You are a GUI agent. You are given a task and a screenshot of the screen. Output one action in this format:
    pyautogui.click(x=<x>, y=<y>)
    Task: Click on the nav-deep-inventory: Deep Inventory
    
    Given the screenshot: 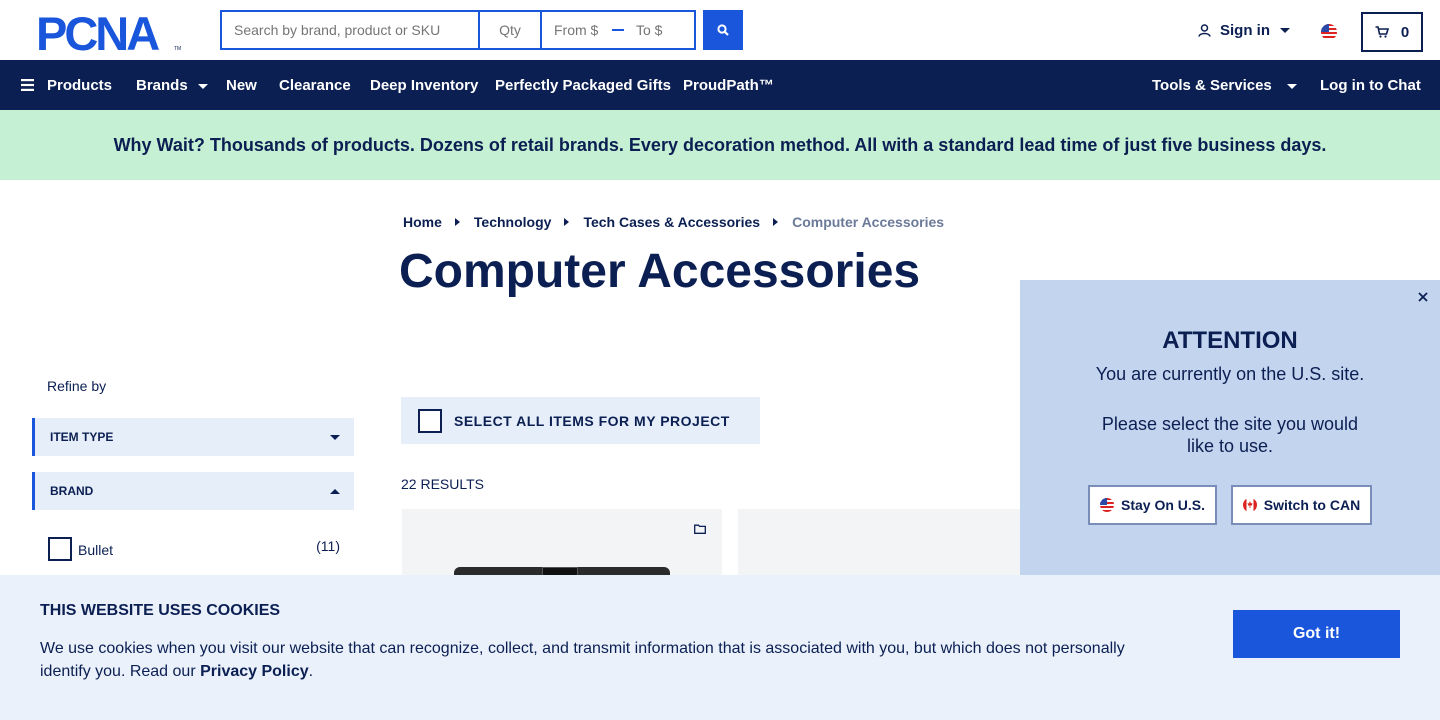 What is the action you would take?
    pyautogui.click(x=424, y=85)
    